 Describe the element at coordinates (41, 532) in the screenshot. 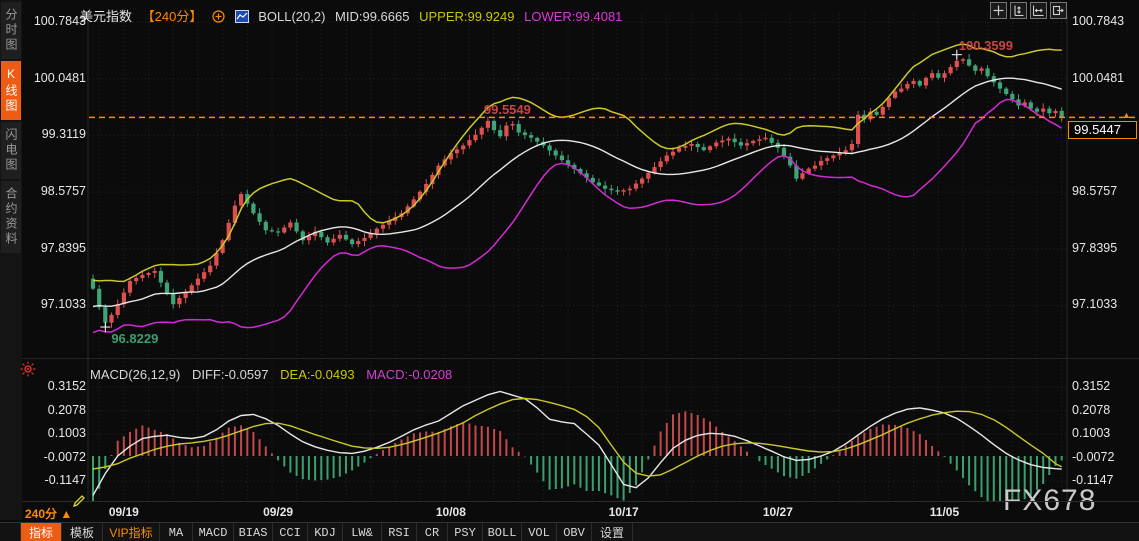

I see `toolbar-item-指标: 指标` at that location.